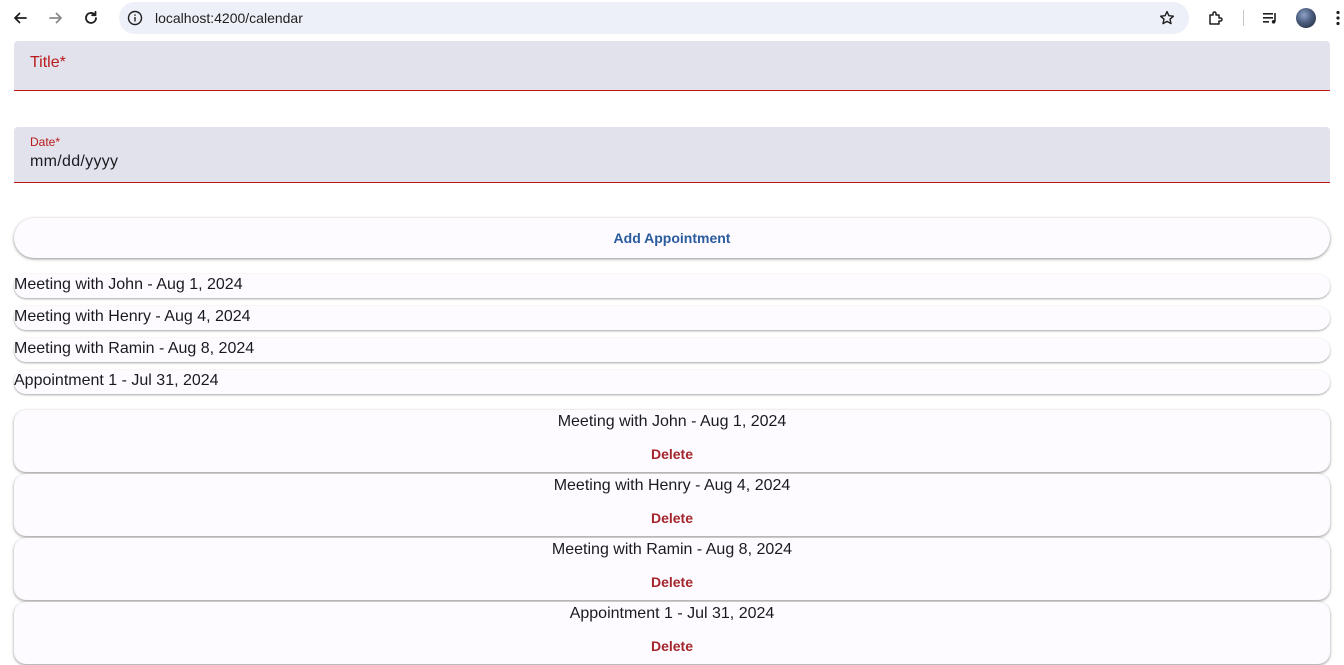  What do you see at coordinates (1270, 18) in the screenshot?
I see `media-queue-icon` at bounding box center [1270, 18].